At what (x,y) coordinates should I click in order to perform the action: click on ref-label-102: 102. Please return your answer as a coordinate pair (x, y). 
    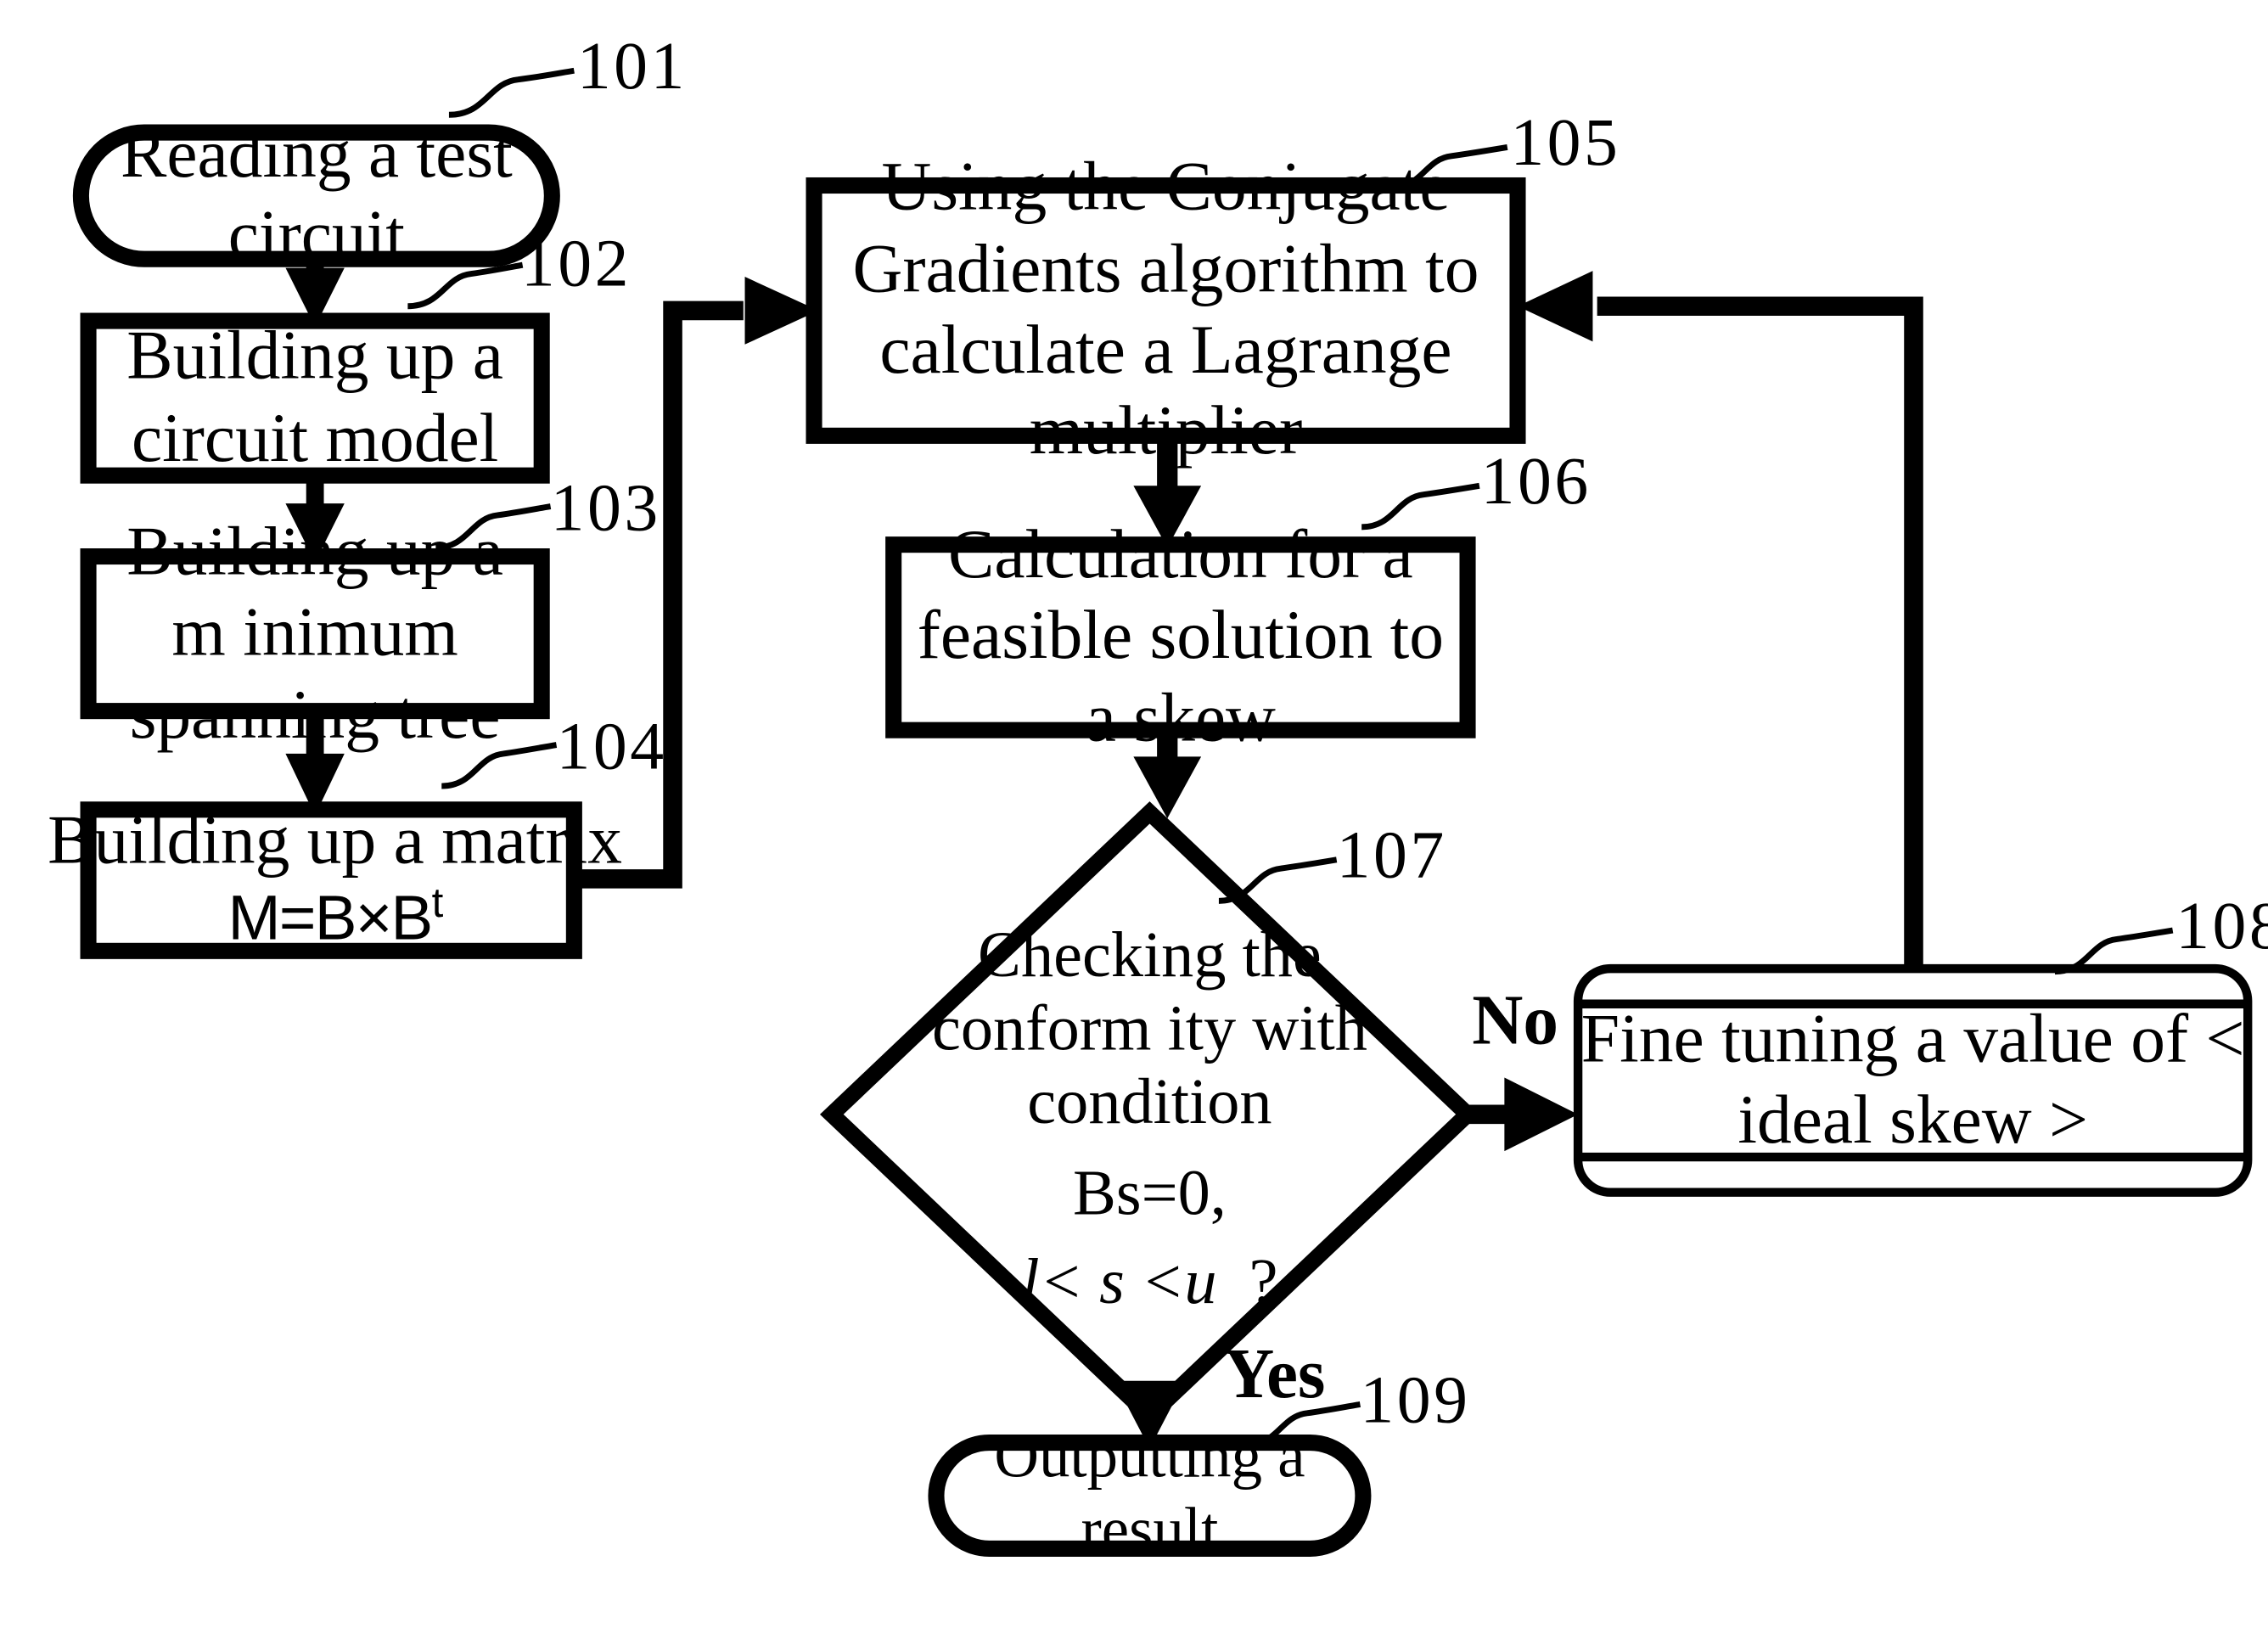
    Looking at the image, I should click on (576, 262).